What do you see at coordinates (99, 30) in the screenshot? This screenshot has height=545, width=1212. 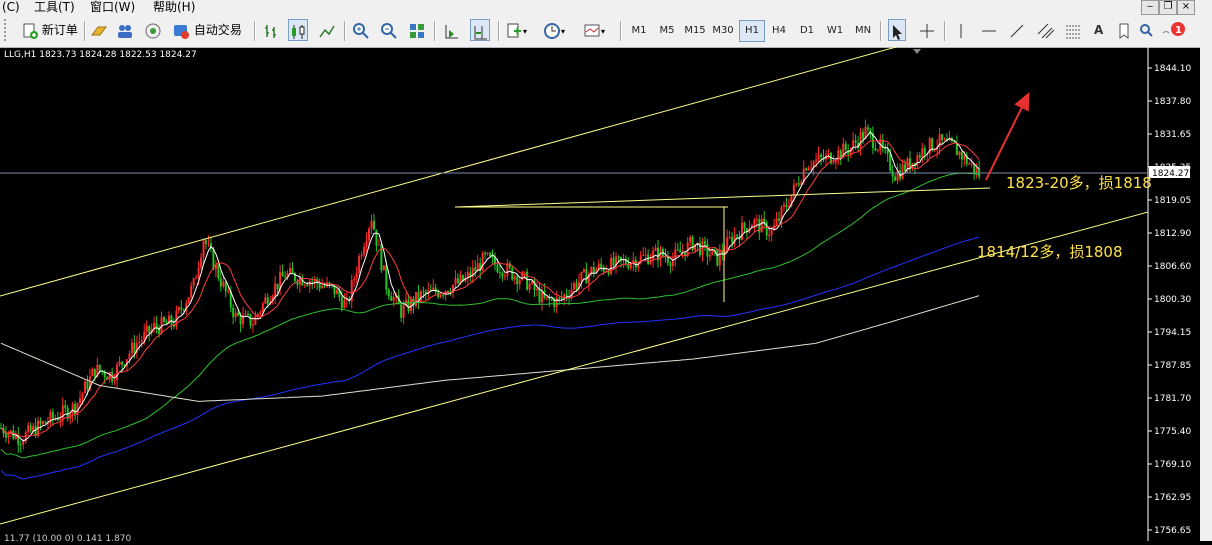 I see `market-watch-button` at bounding box center [99, 30].